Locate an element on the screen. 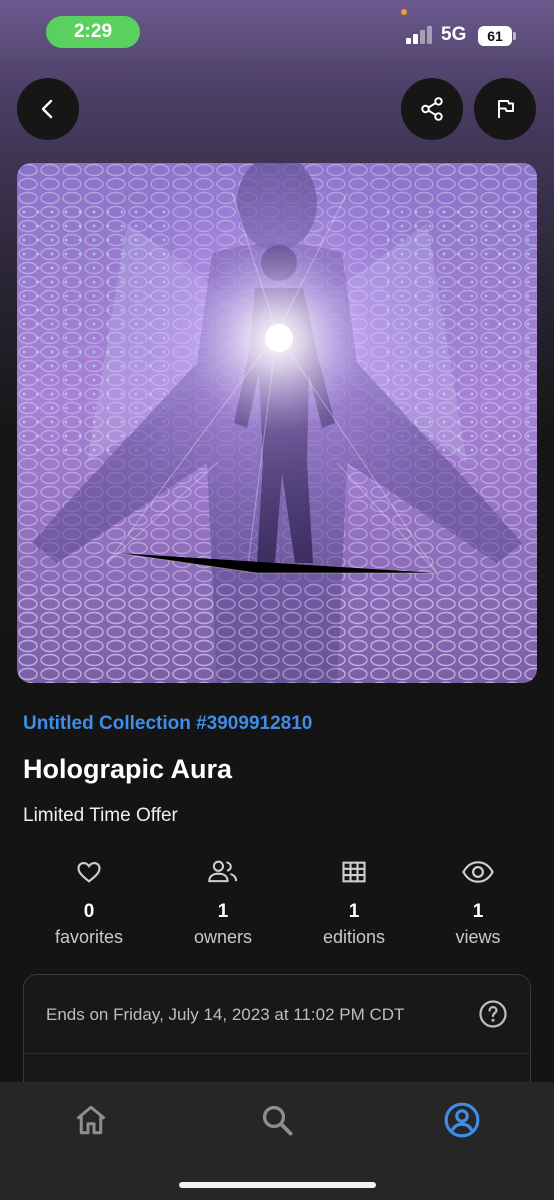 The height and width of the screenshot is (1200, 554). battery-tip is located at coordinates (514, 36).